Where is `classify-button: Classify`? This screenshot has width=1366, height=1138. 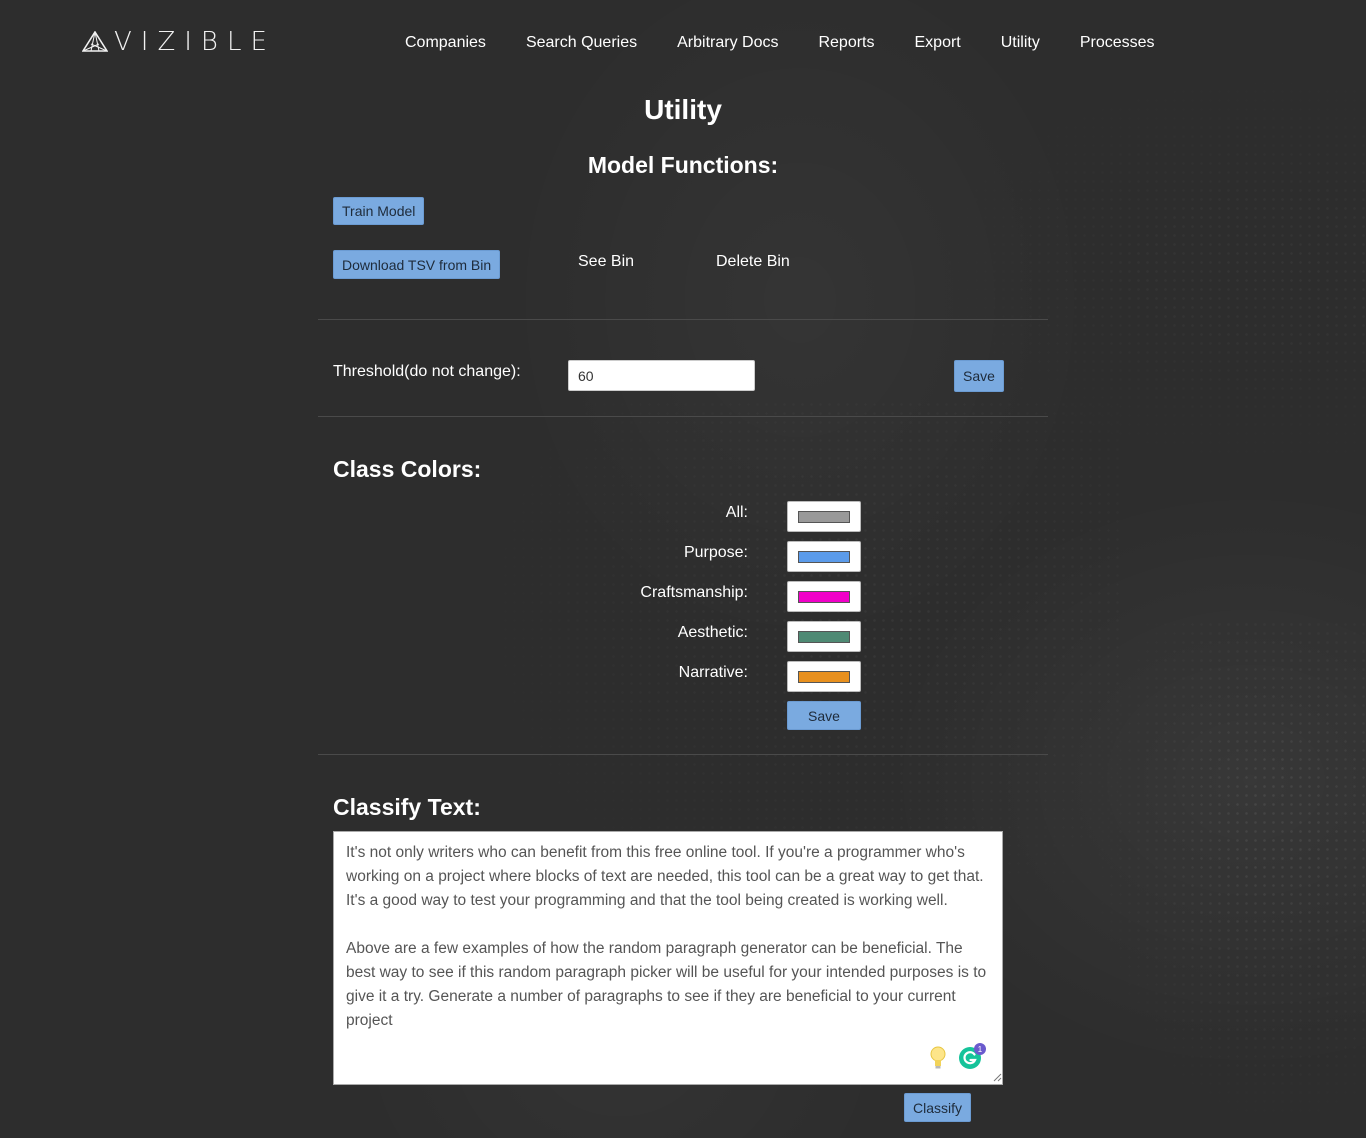
classify-button: Classify is located at coordinates (938, 1107).